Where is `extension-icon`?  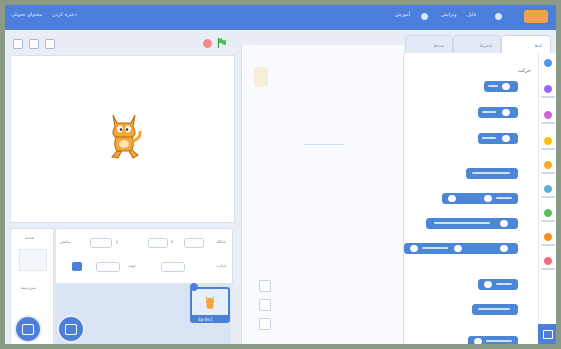 extension-icon is located at coordinates (548, 334).